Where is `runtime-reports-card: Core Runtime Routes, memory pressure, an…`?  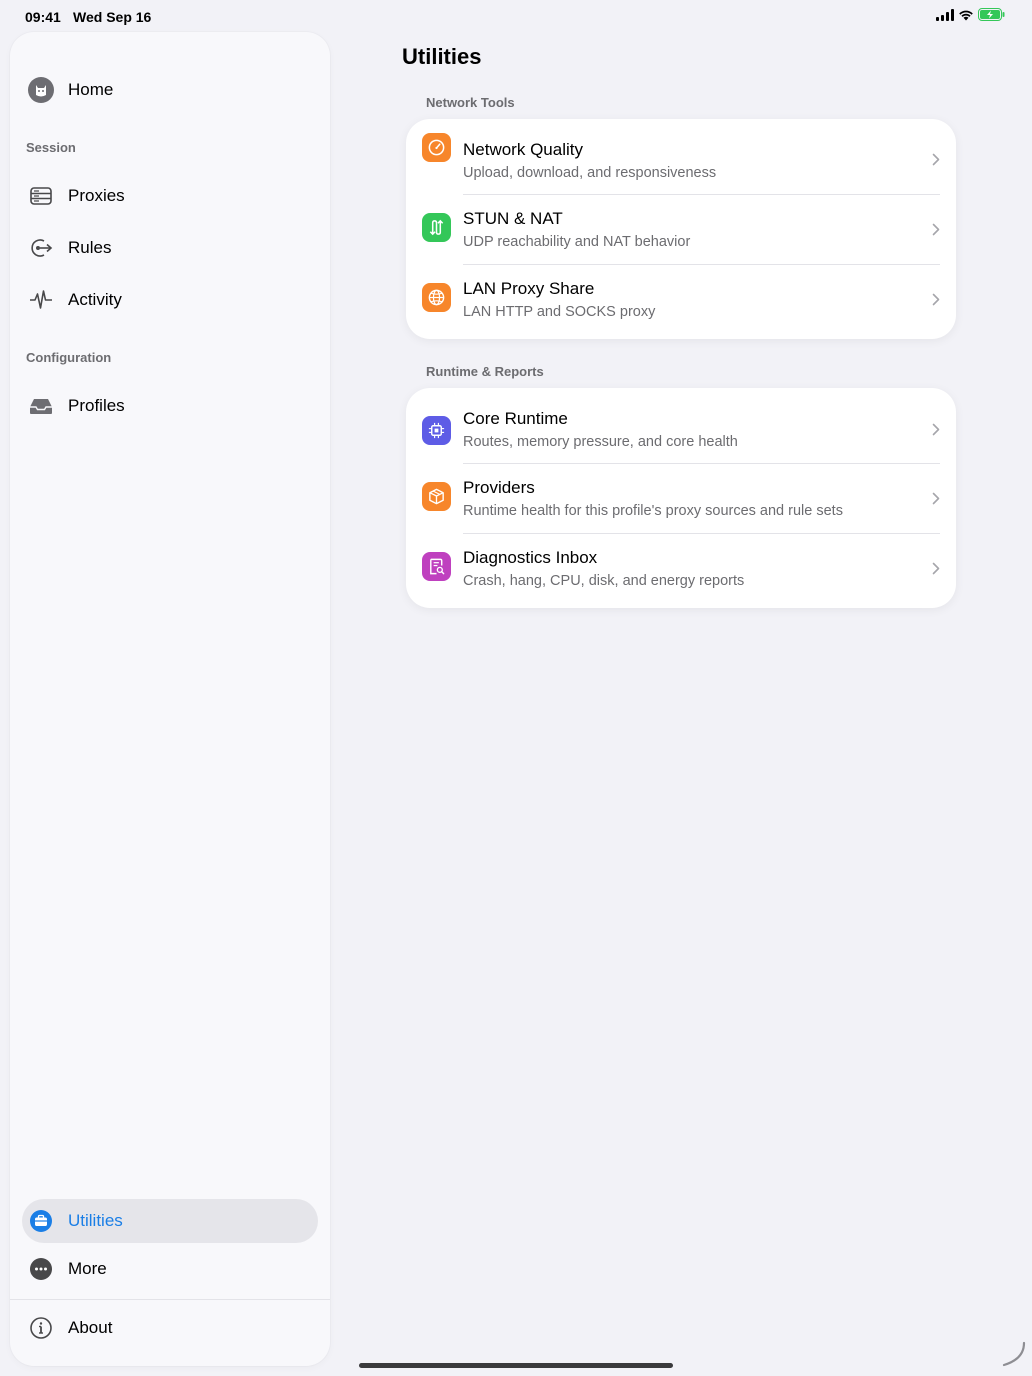
runtime-reports-card: Core Runtime Routes, memory pressure, an… is located at coordinates (681, 498).